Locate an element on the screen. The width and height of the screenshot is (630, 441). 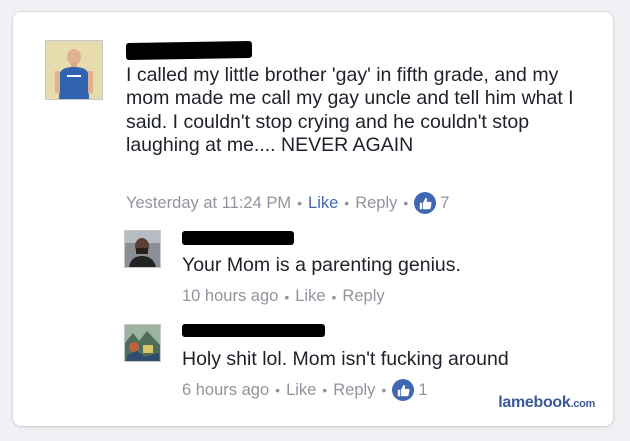
watermark-brand: lamebook is located at coordinates (534, 402).